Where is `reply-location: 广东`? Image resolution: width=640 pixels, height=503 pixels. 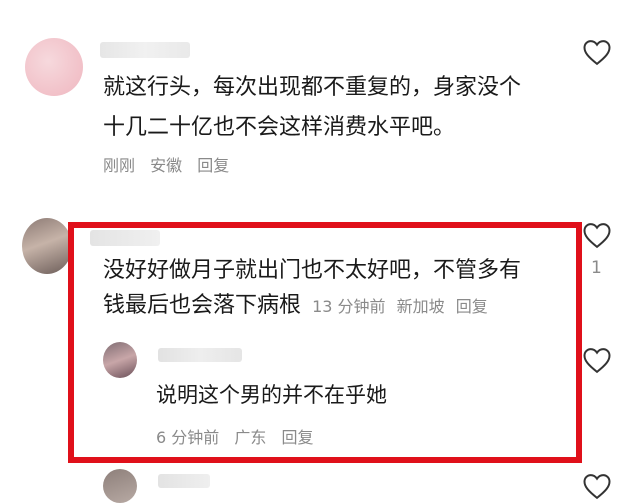 reply-location: 广东 is located at coordinates (250, 437).